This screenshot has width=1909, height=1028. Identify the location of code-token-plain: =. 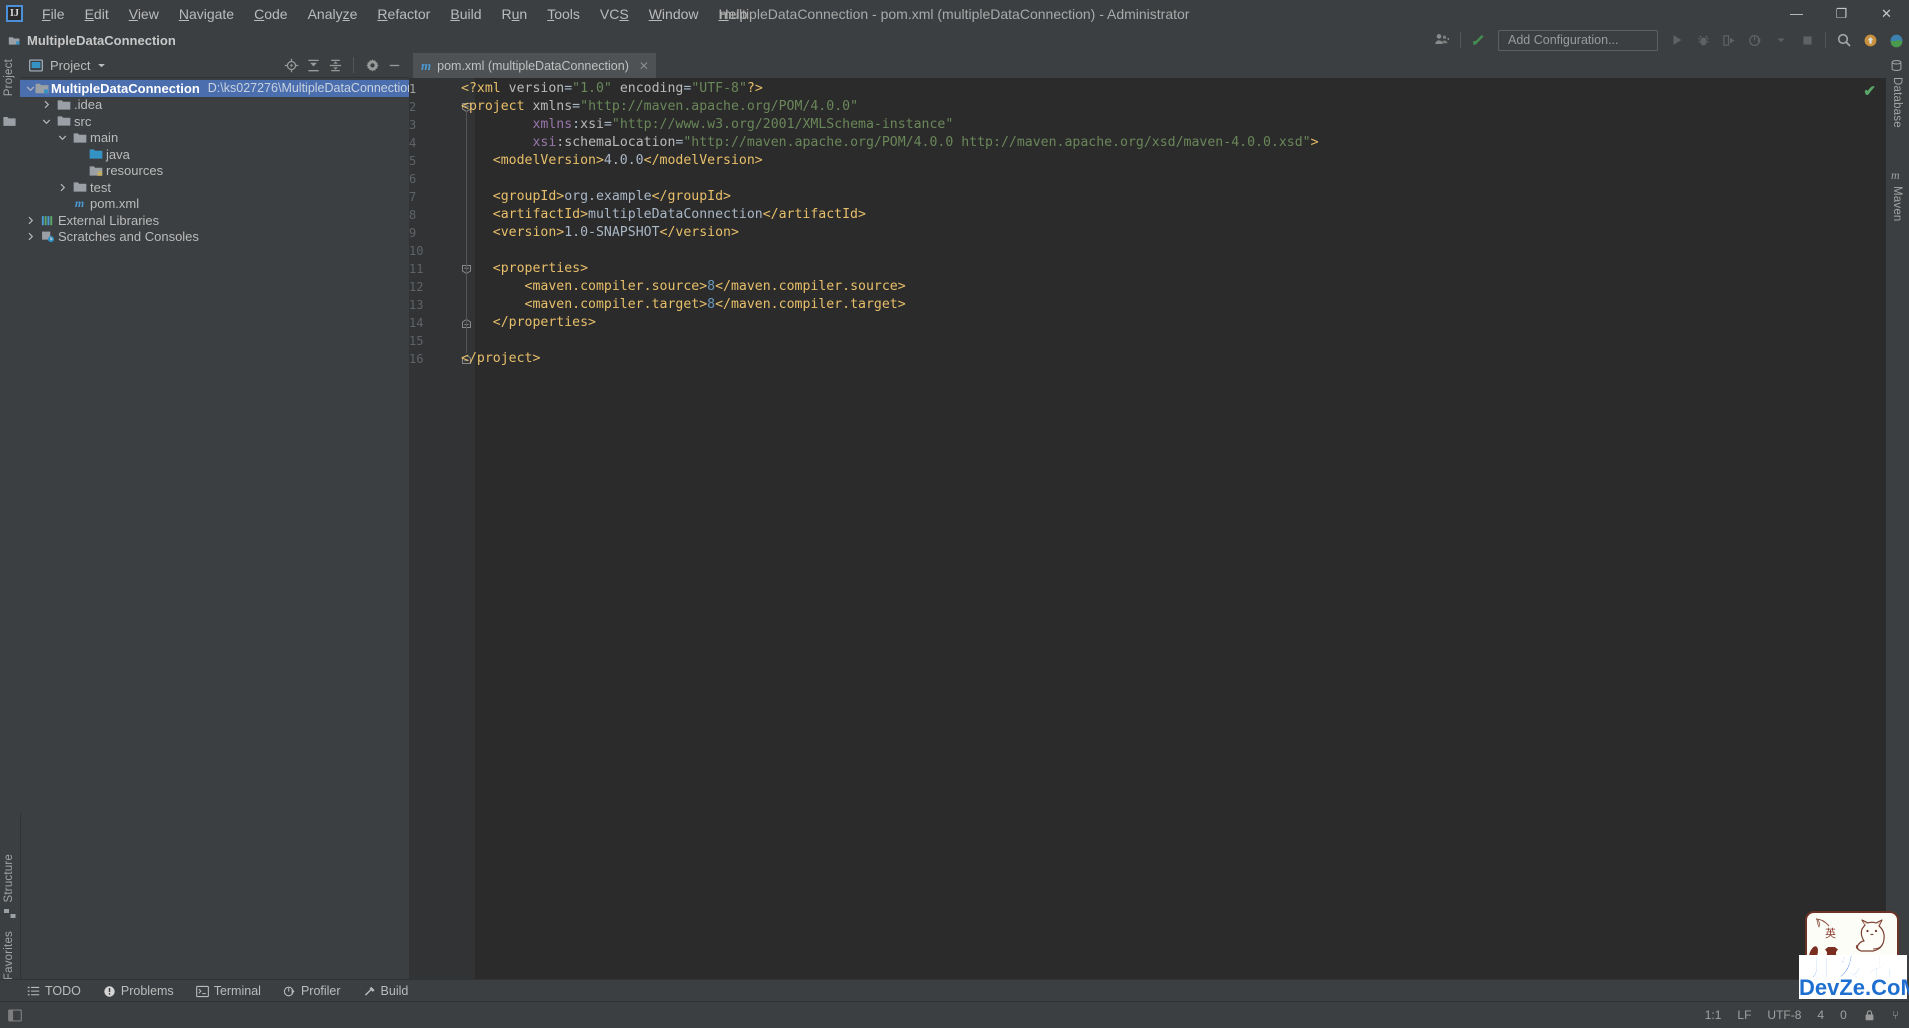
(568, 88).